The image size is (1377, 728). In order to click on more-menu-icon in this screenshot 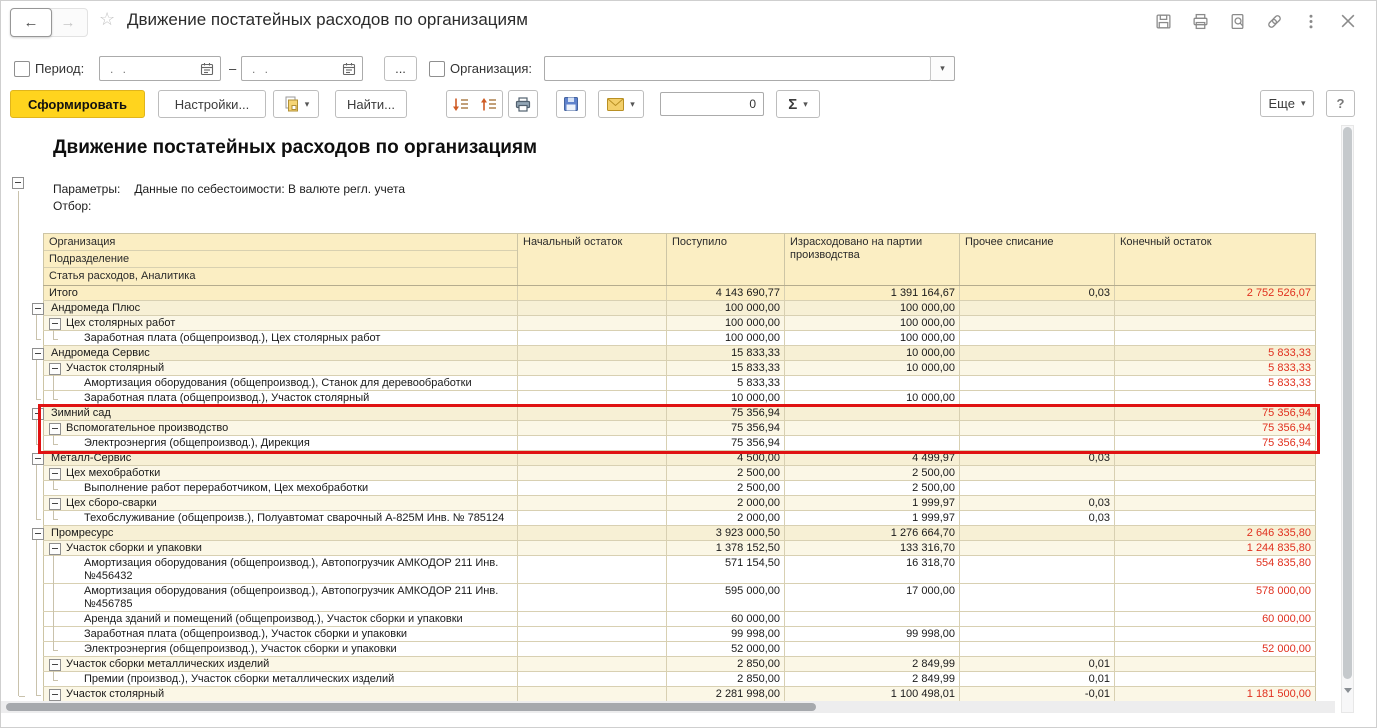, I will do `click(1311, 21)`.